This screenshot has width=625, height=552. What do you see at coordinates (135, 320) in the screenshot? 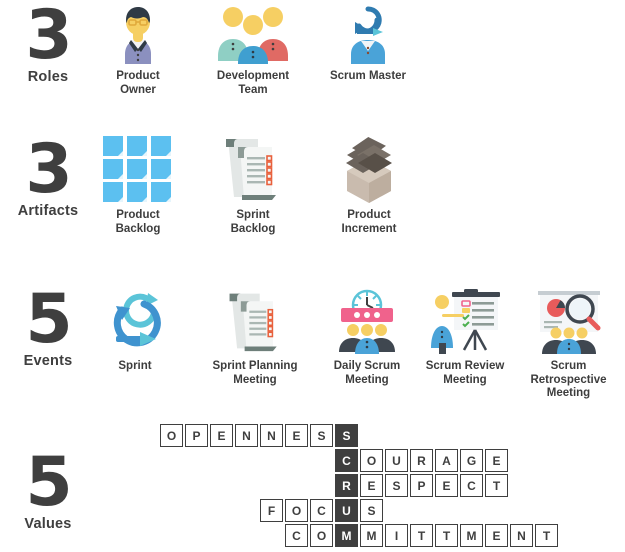
I see `sprint-icon` at bounding box center [135, 320].